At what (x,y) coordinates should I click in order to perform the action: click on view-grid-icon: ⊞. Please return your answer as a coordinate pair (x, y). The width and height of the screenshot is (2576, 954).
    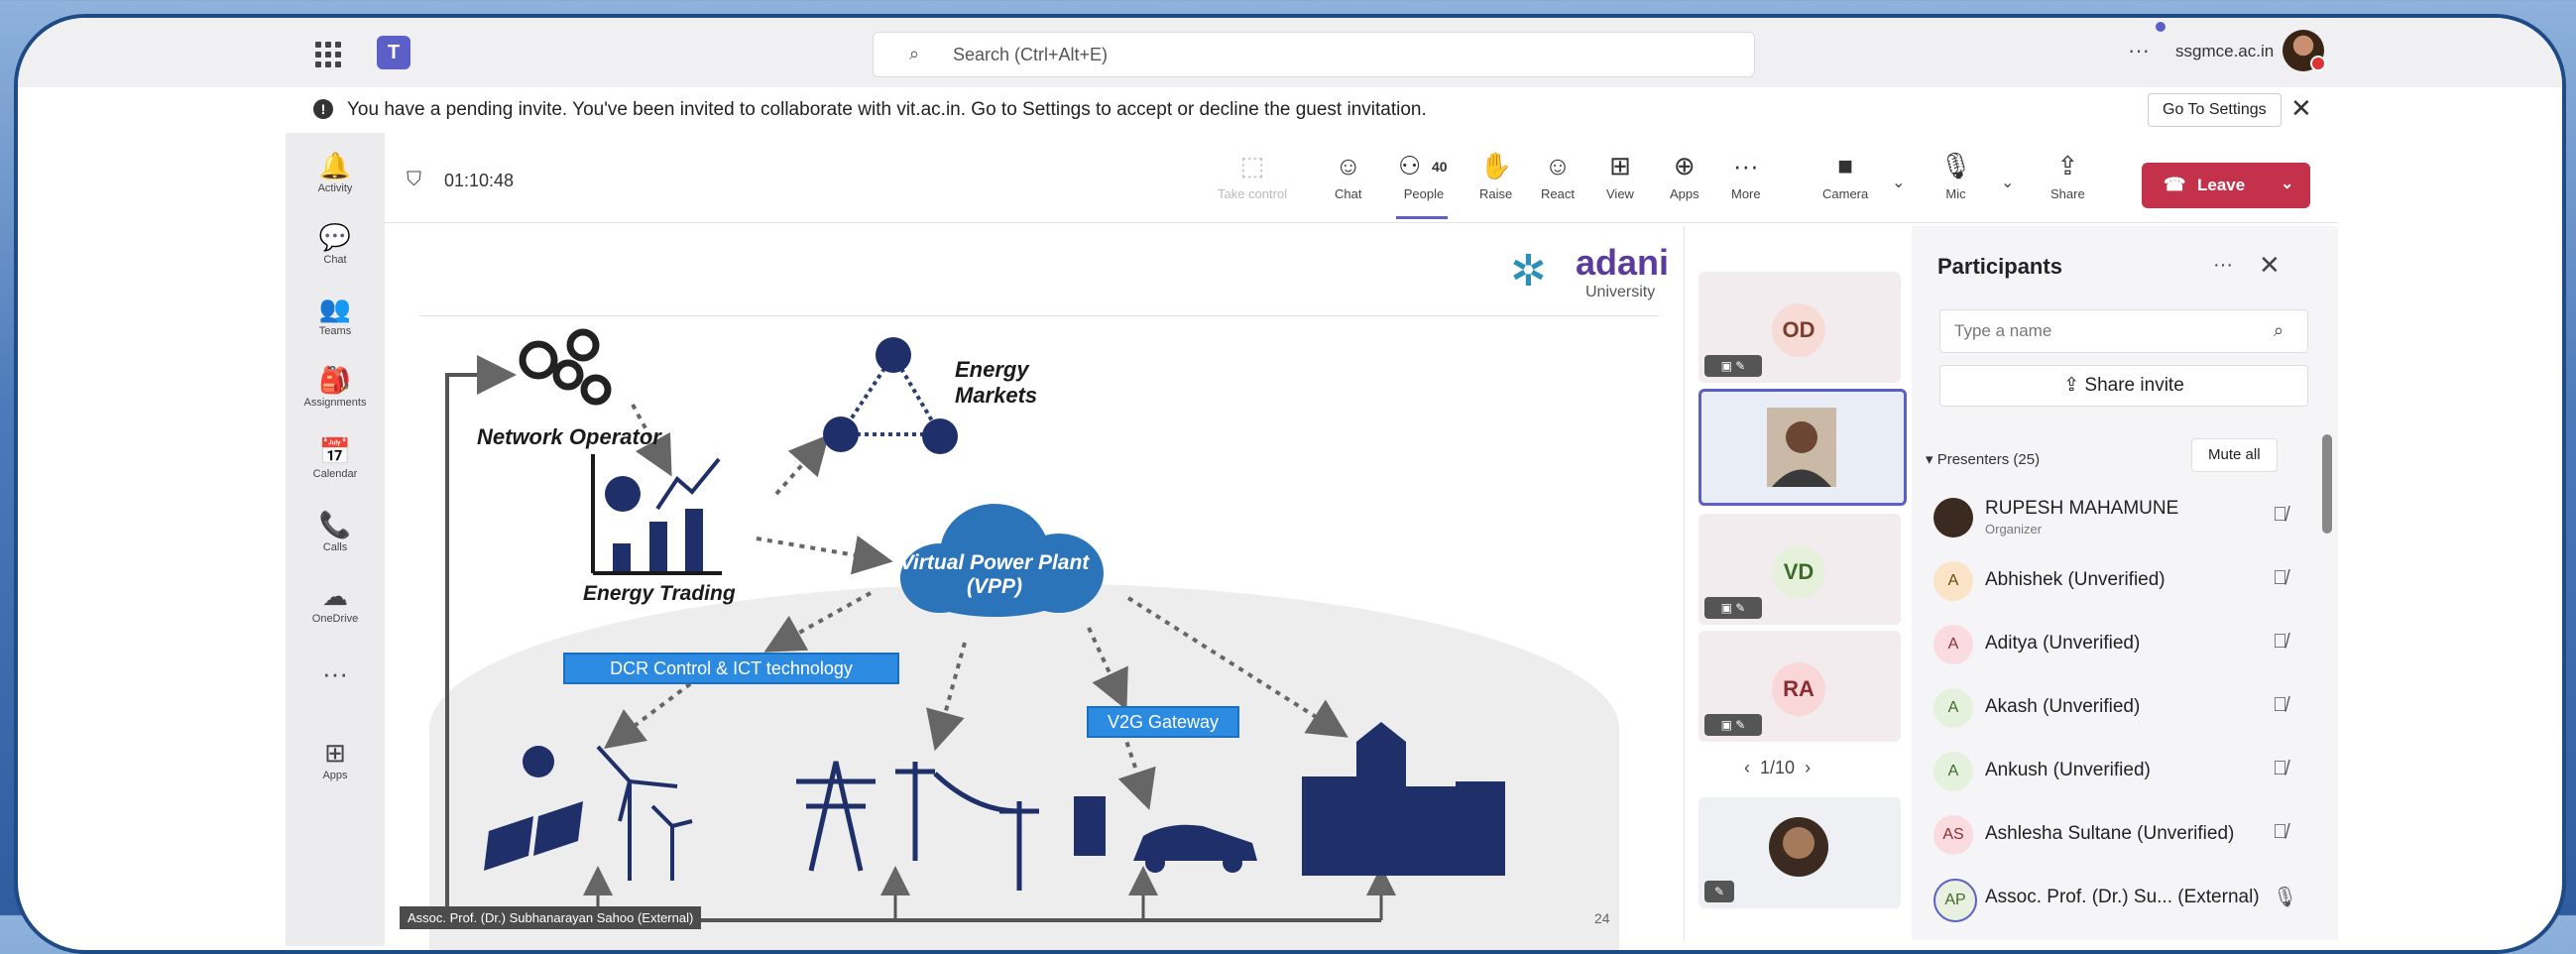
    Looking at the image, I should click on (1620, 165).